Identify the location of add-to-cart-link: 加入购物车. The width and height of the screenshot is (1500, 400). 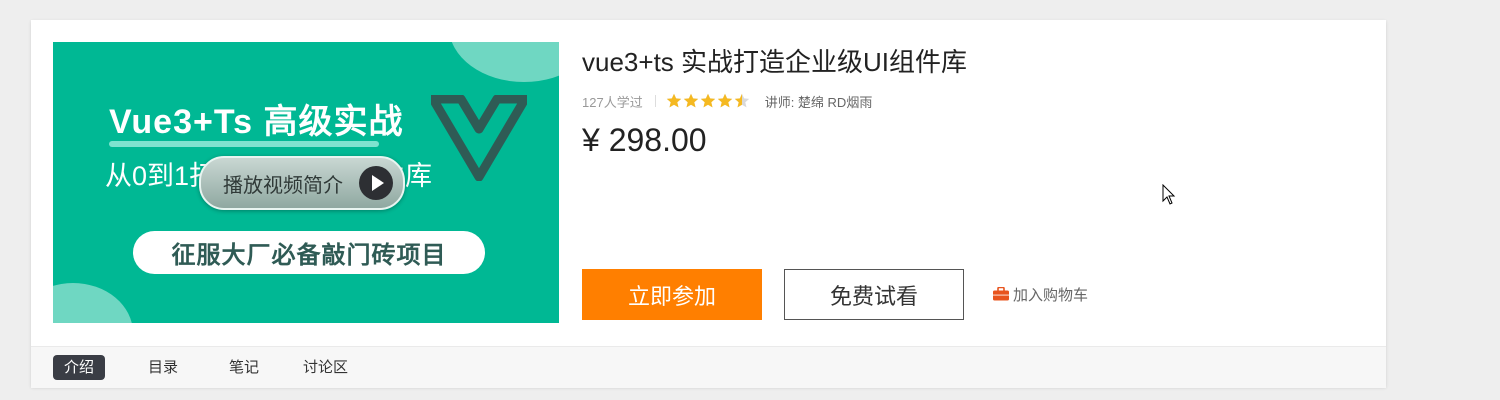
(1040, 294).